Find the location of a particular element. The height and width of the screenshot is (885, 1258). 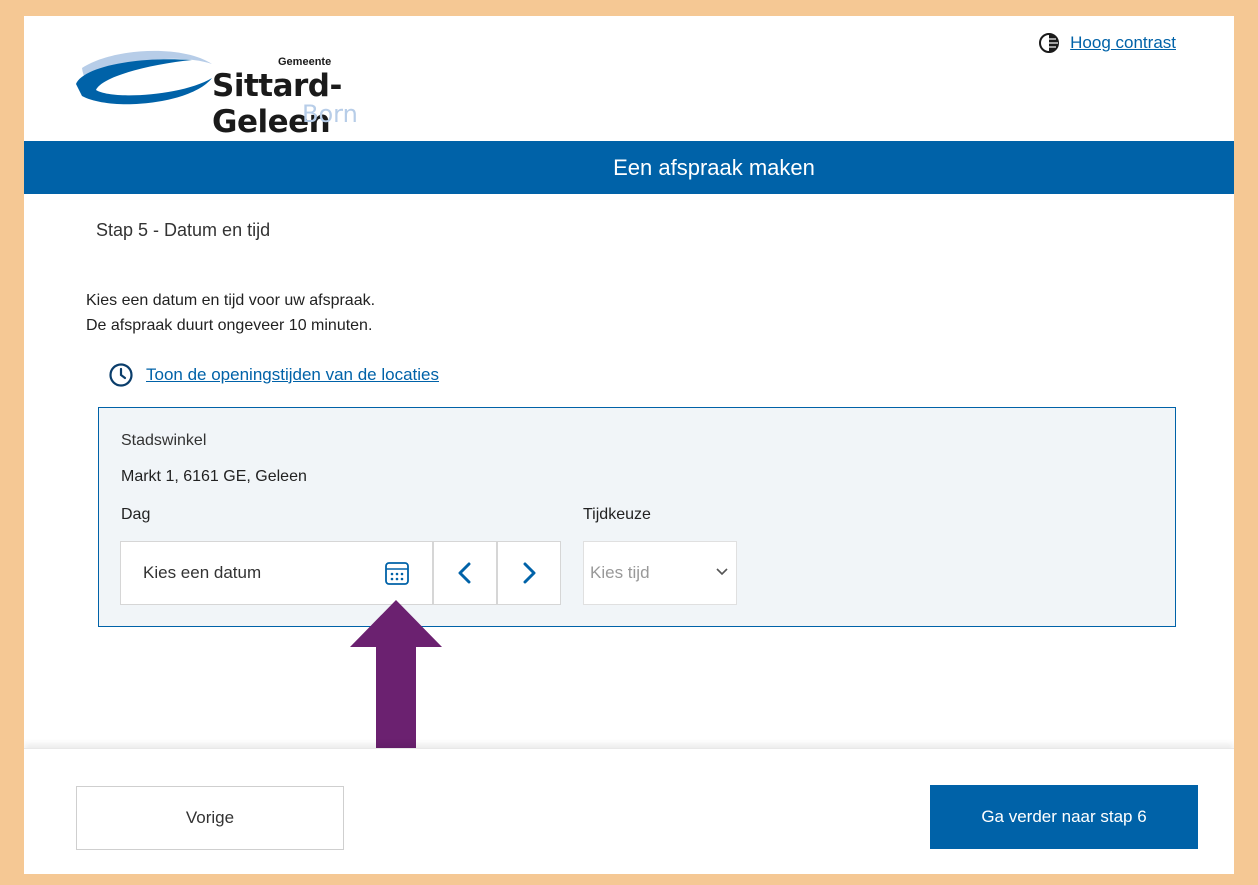

high-contrast-link: Hoog contrast is located at coordinates (1123, 43).